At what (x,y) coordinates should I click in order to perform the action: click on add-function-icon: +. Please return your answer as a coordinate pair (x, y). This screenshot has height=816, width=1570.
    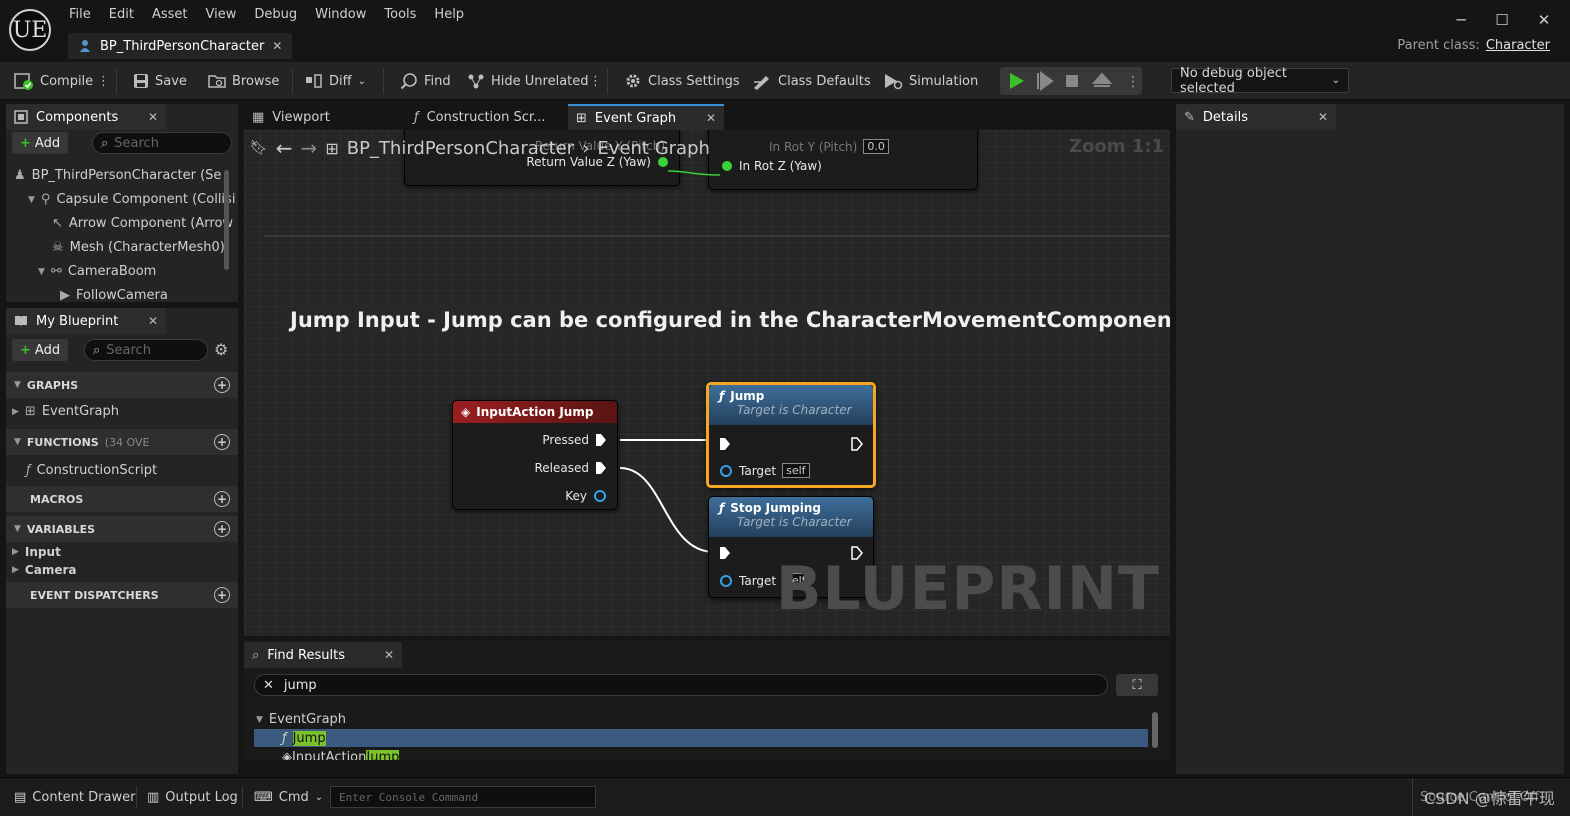
    Looking at the image, I should click on (222, 442).